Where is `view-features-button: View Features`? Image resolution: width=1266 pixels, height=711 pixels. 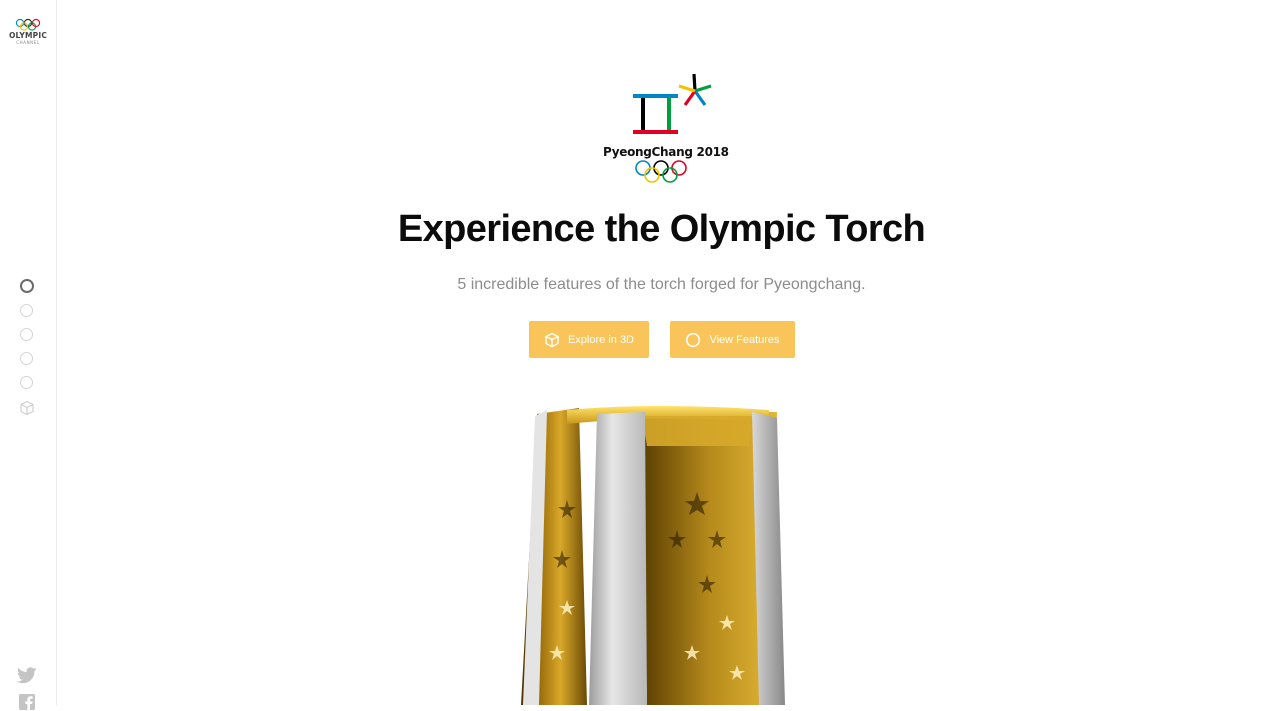
view-features-button: View Features is located at coordinates (732, 339).